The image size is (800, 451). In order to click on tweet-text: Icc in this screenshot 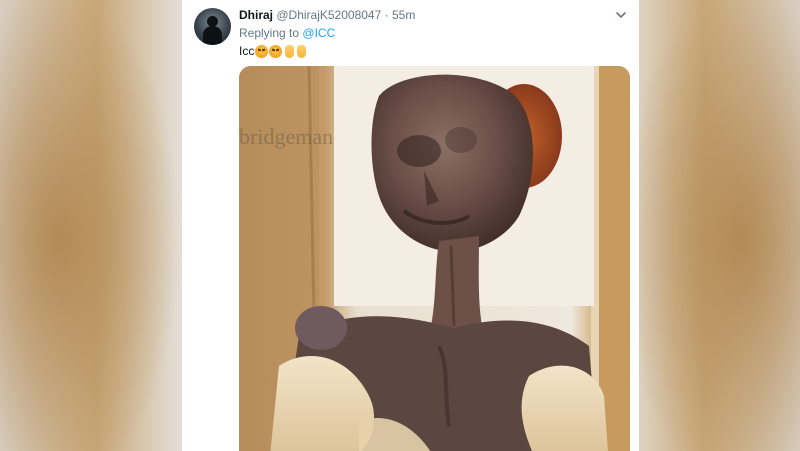, I will do `click(273, 51)`.